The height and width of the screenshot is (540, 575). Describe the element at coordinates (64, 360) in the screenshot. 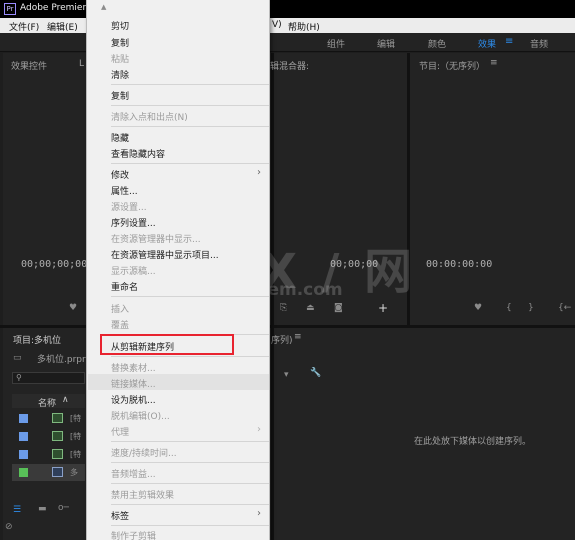

I see `project-file: 多机位.prpro` at that location.